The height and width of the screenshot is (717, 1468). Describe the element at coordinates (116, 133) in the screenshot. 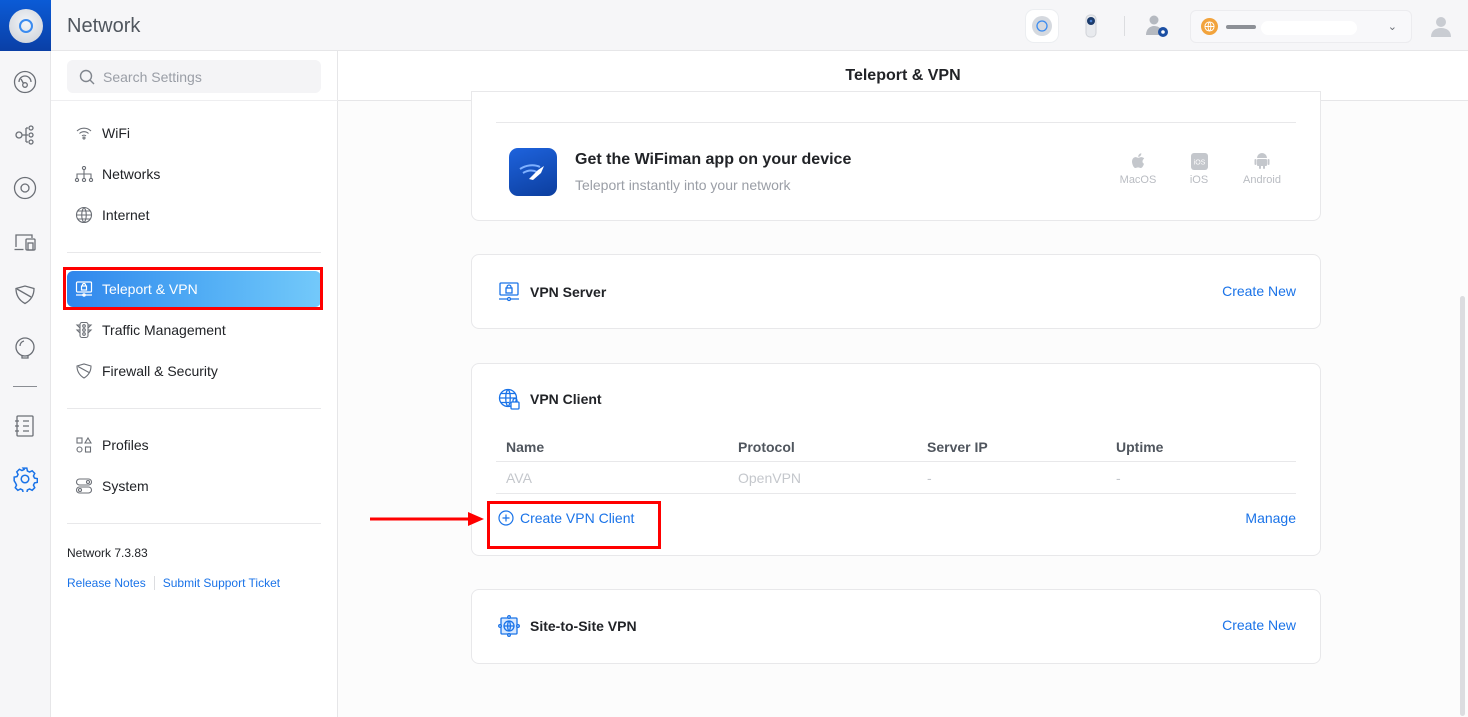

I see `sidebar-item-label: WiFi` at that location.